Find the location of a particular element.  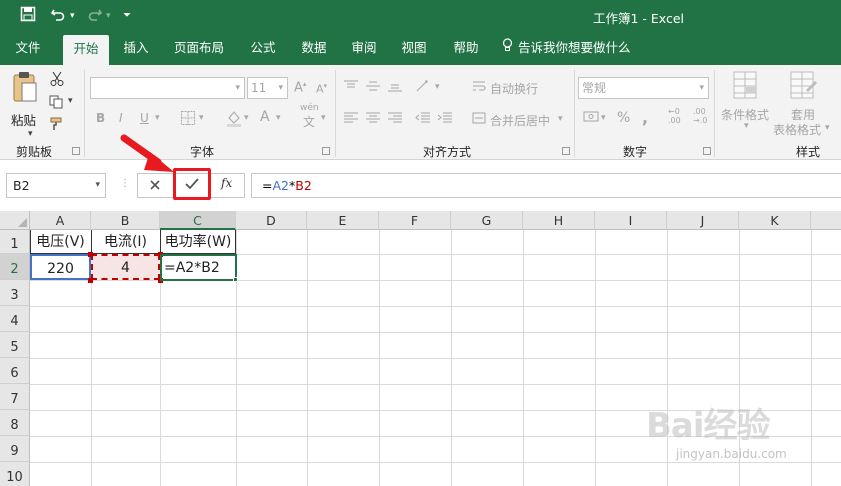

fill-color-icon is located at coordinates (234, 119).